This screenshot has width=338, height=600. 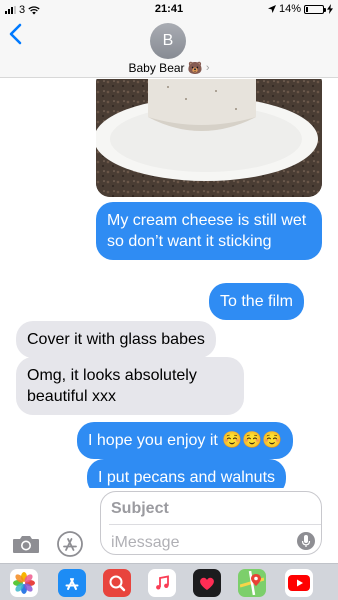 I want to click on subject-field: Subject, so click(x=140, y=509).